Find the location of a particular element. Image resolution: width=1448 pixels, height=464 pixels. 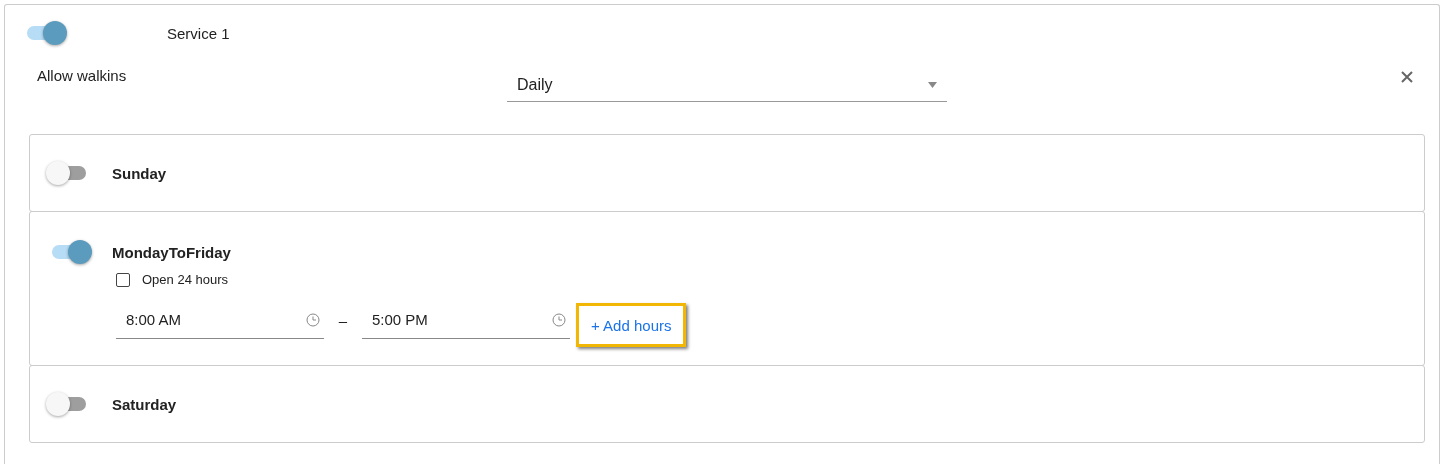

checkbox-label: Open 24 hours is located at coordinates (185, 279).